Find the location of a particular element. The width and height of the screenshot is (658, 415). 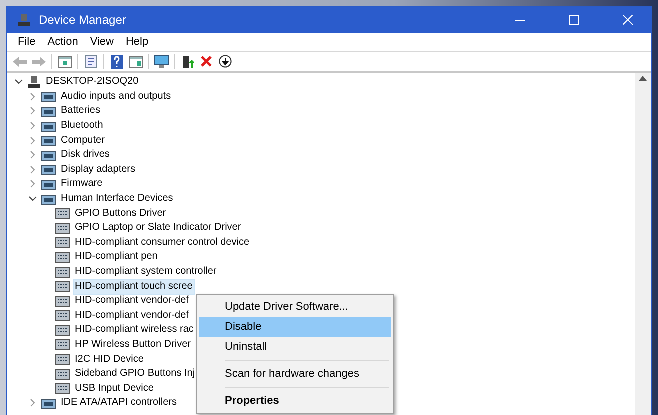

tree-item: HID-compliant wireless rac is located at coordinates (134, 330).